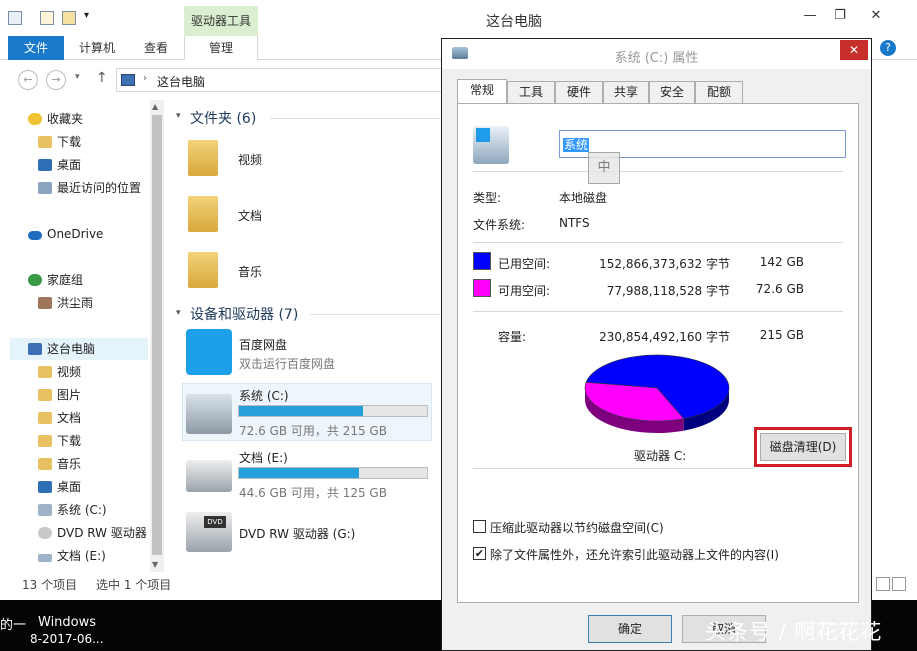 This screenshot has width=917, height=651. I want to click on used-space-swatch, so click(482, 261).